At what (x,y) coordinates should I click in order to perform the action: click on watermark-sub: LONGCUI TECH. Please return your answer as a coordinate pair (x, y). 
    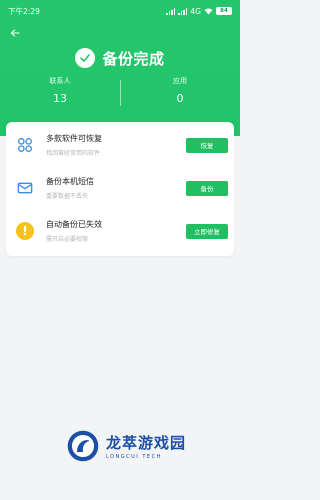
    Looking at the image, I should click on (134, 457).